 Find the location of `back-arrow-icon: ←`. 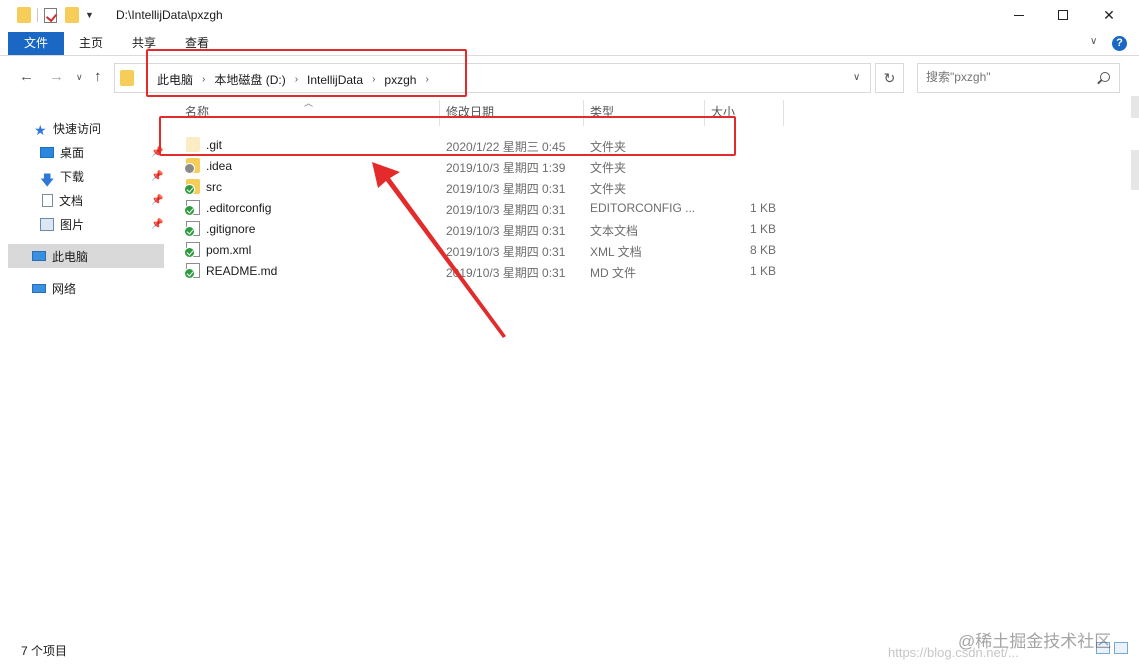

back-arrow-icon: ← is located at coordinates (26, 76).